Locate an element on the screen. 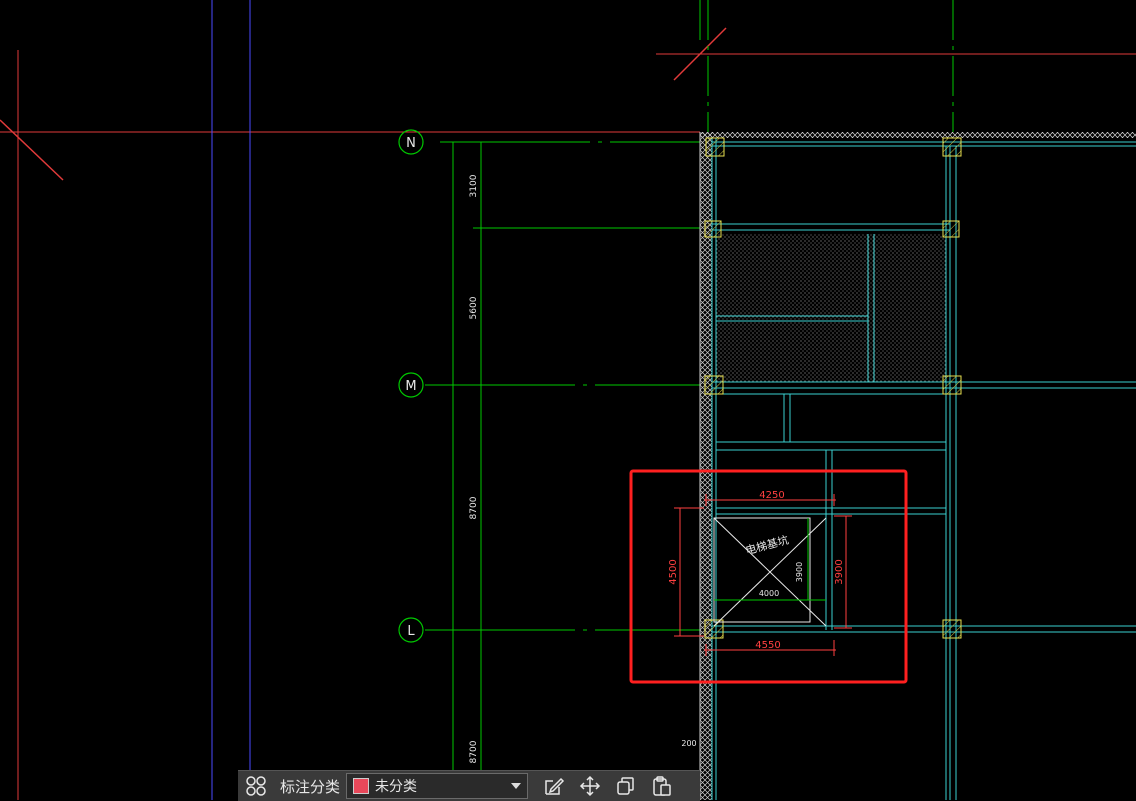 The width and height of the screenshot is (1136, 801). copy-icon is located at coordinates (626, 786).